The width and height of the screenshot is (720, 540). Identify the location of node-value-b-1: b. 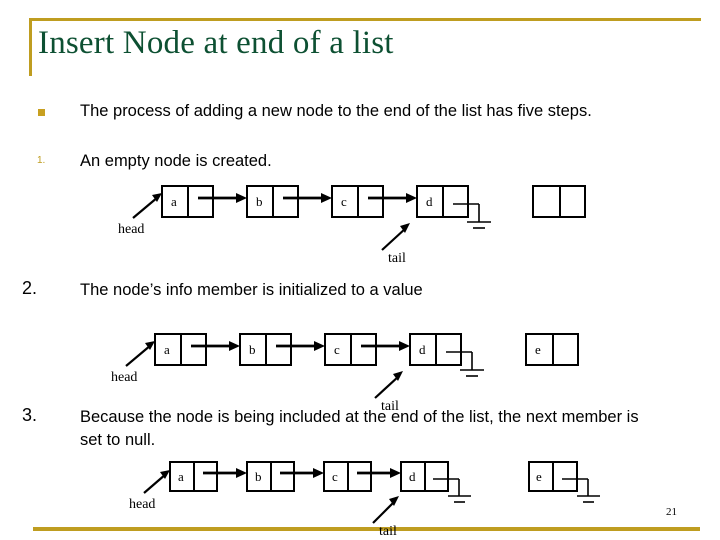
(259, 201).